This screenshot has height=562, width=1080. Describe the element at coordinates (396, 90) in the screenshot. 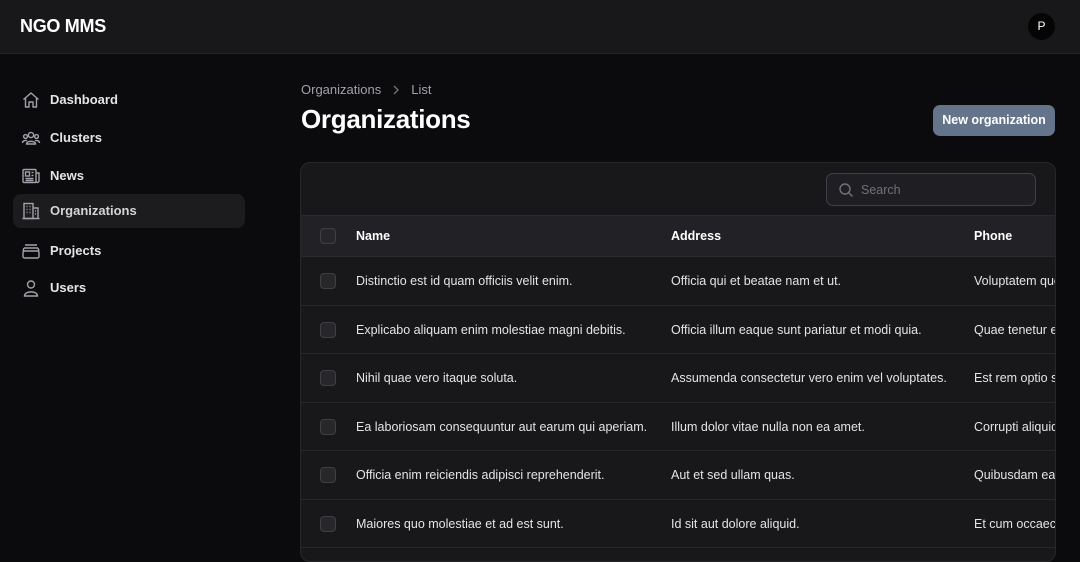

I see `chevron-right-icon` at that location.